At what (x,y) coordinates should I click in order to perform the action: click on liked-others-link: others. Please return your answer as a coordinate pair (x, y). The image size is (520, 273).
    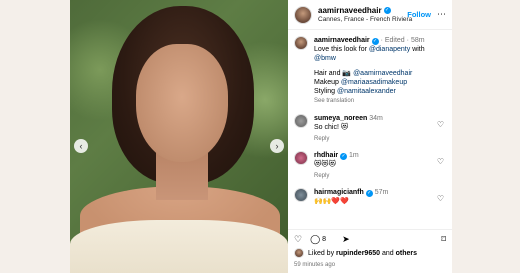
    Looking at the image, I should click on (406, 253).